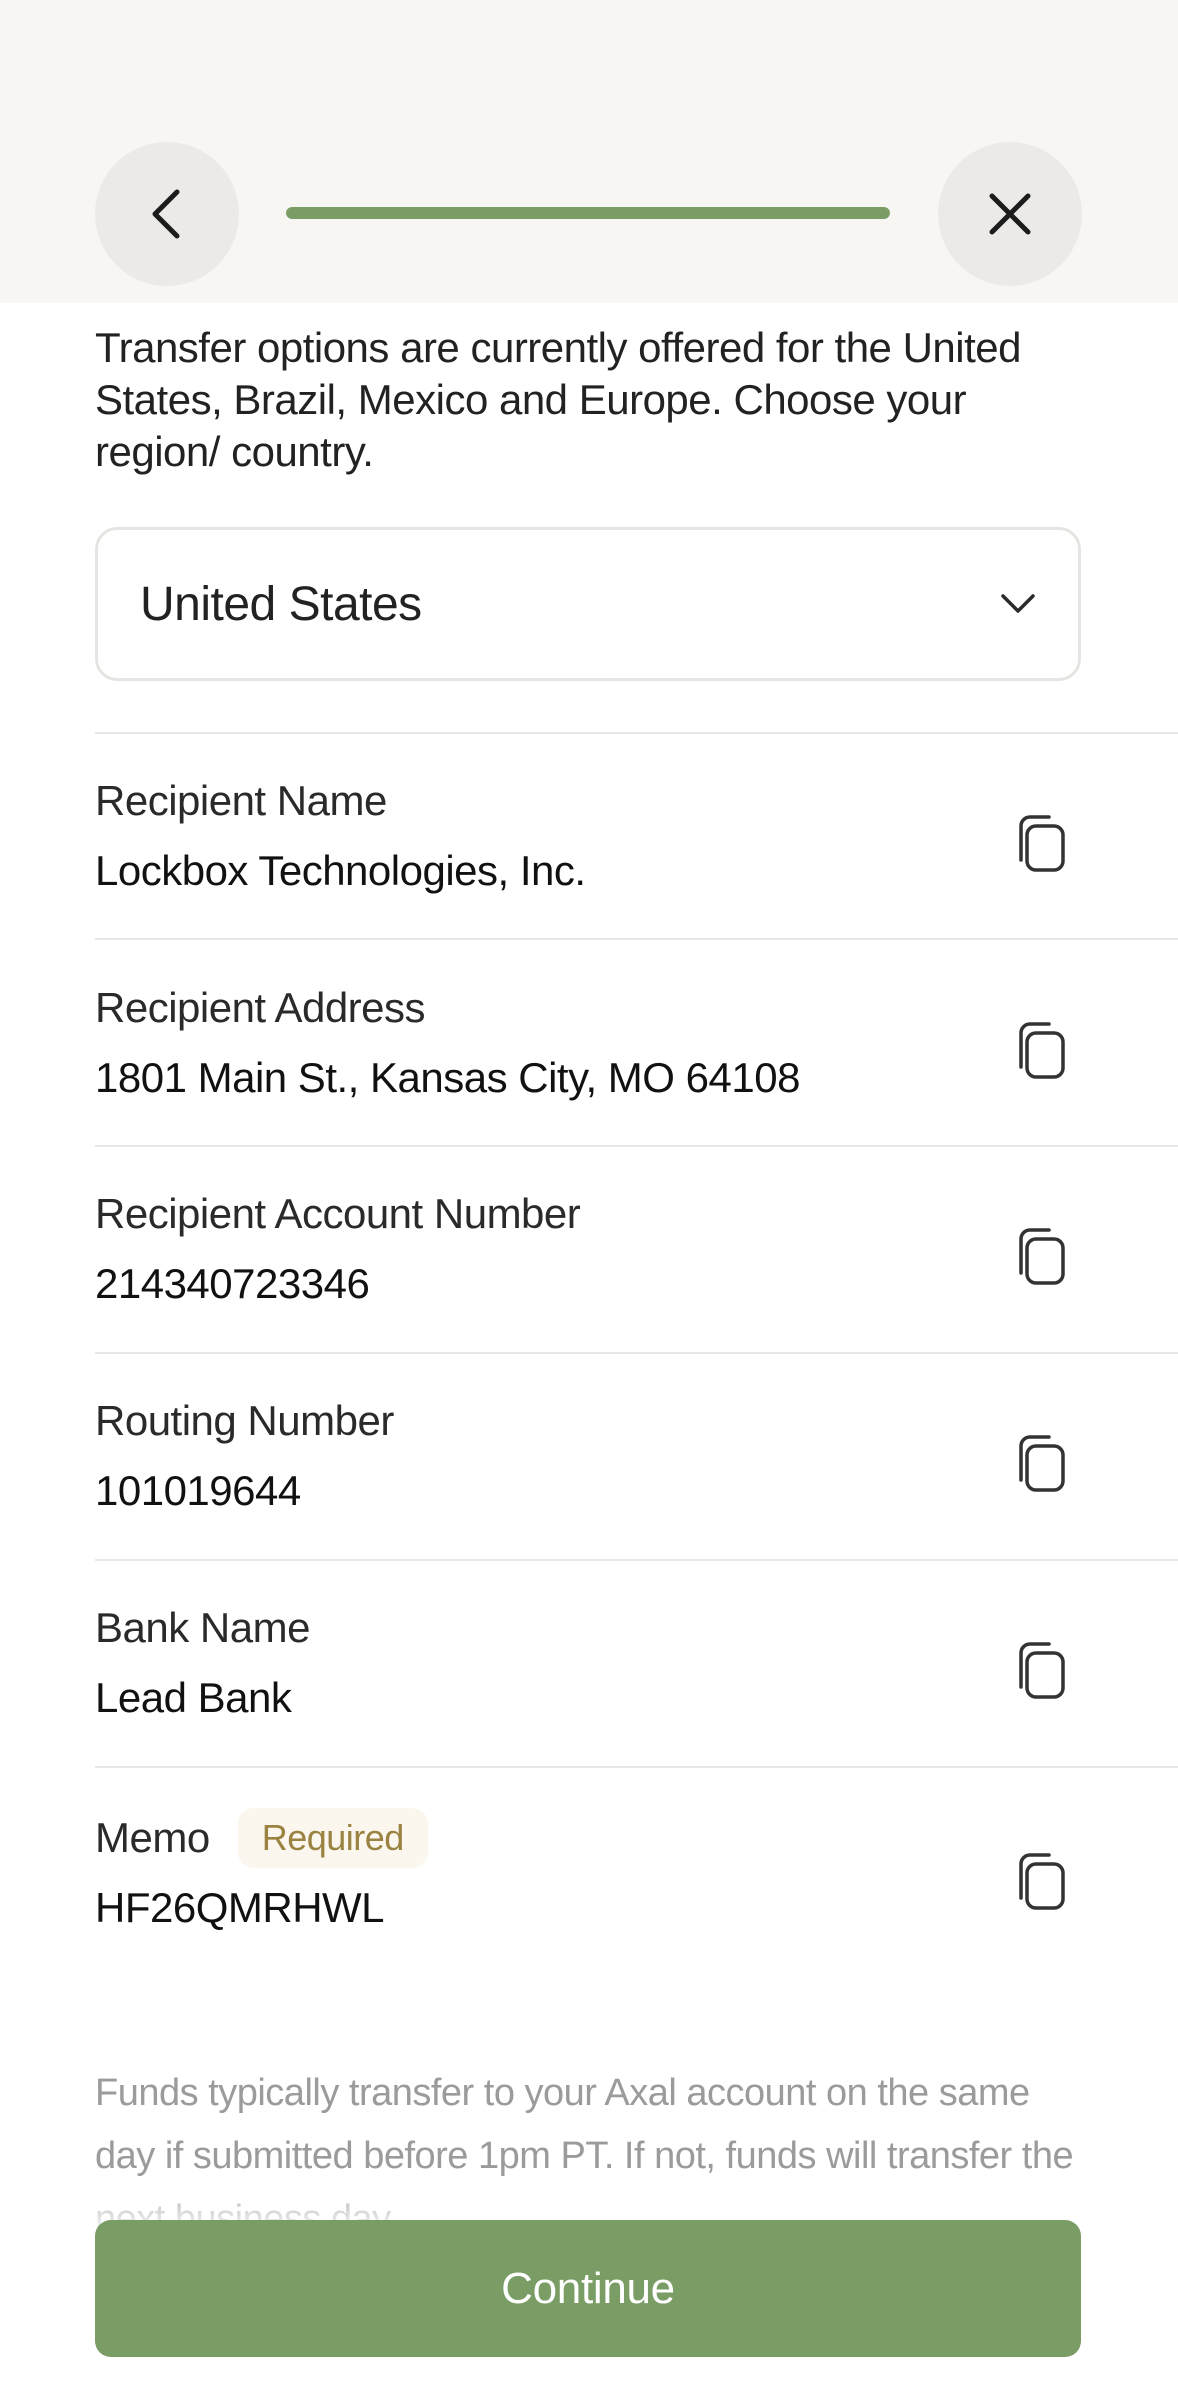 The image size is (1178, 2406). I want to click on detail-value: Lockbox Technologies, Inc., so click(340, 870).